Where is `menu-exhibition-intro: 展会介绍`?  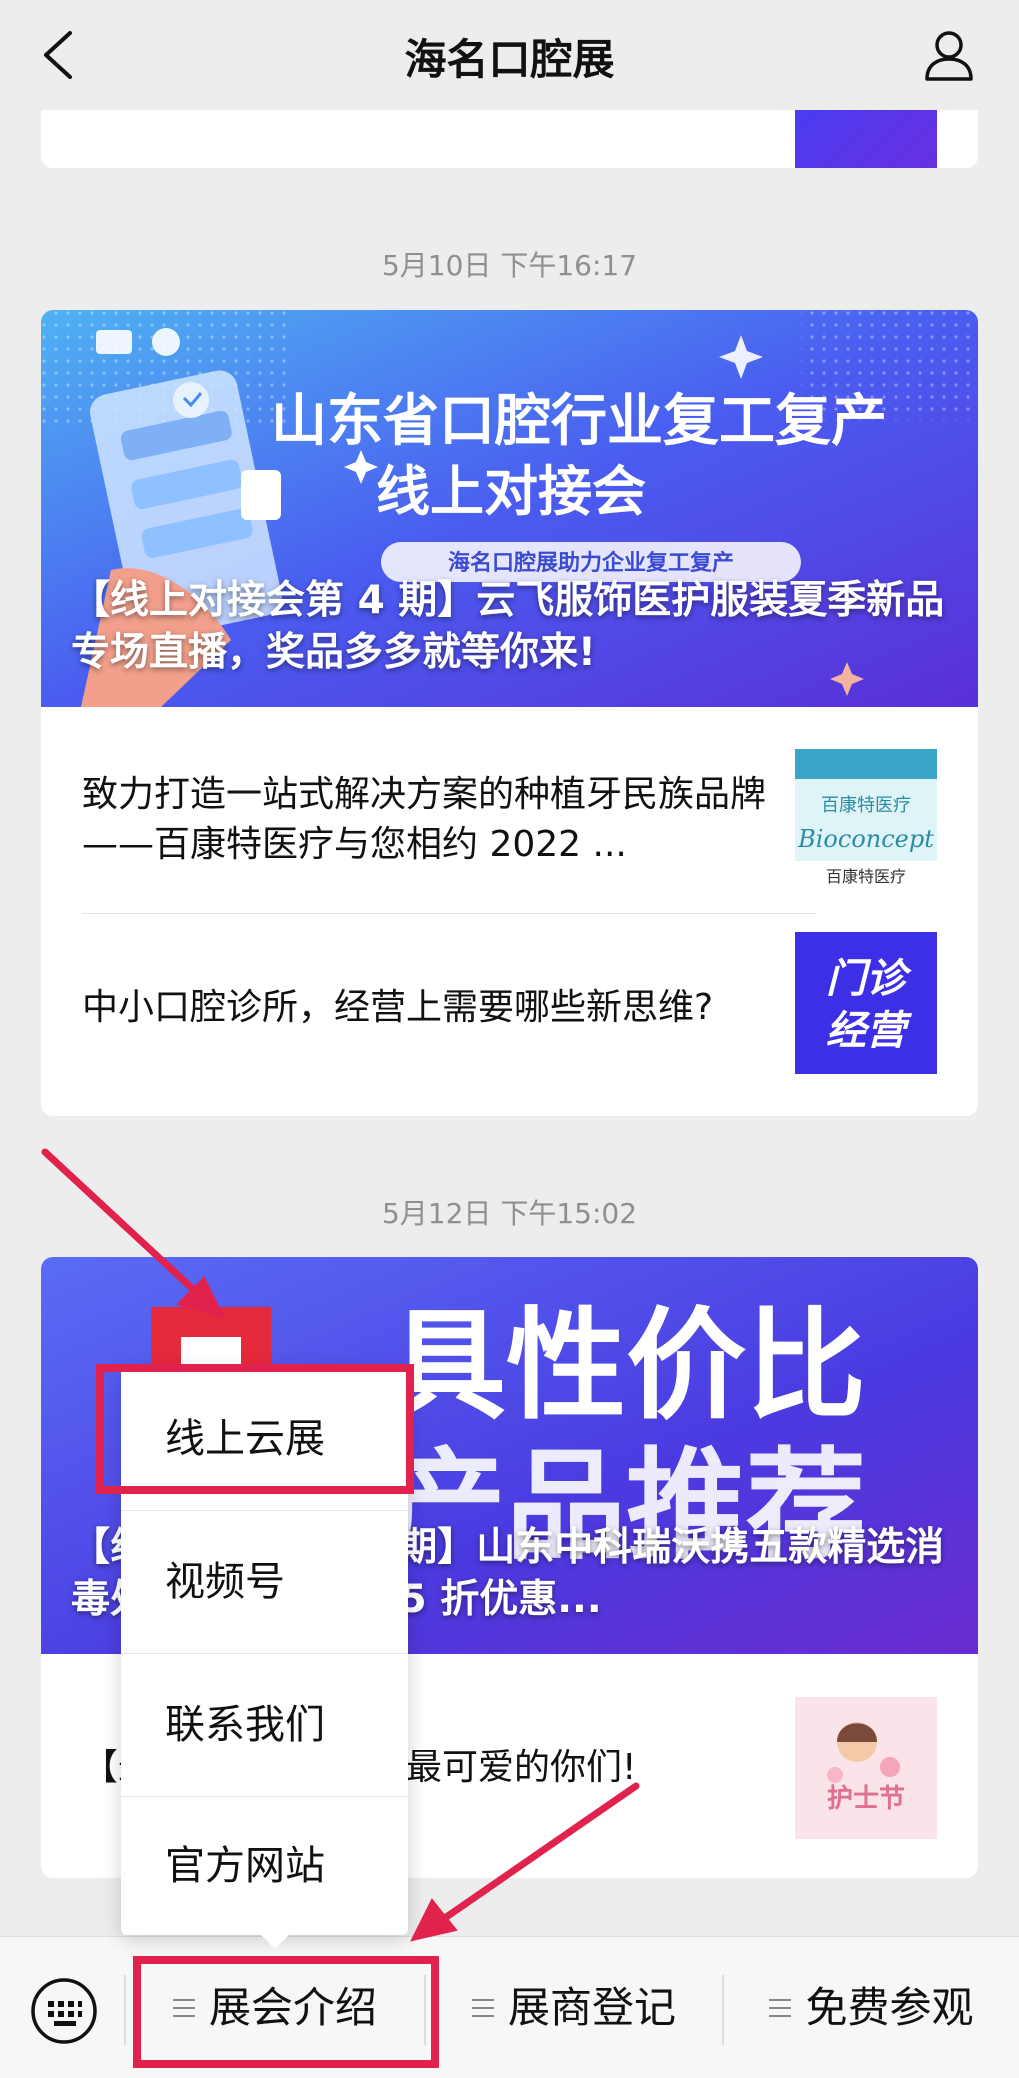
menu-exhibition-intro: 展会介绍 is located at coordinates (275, 2007).